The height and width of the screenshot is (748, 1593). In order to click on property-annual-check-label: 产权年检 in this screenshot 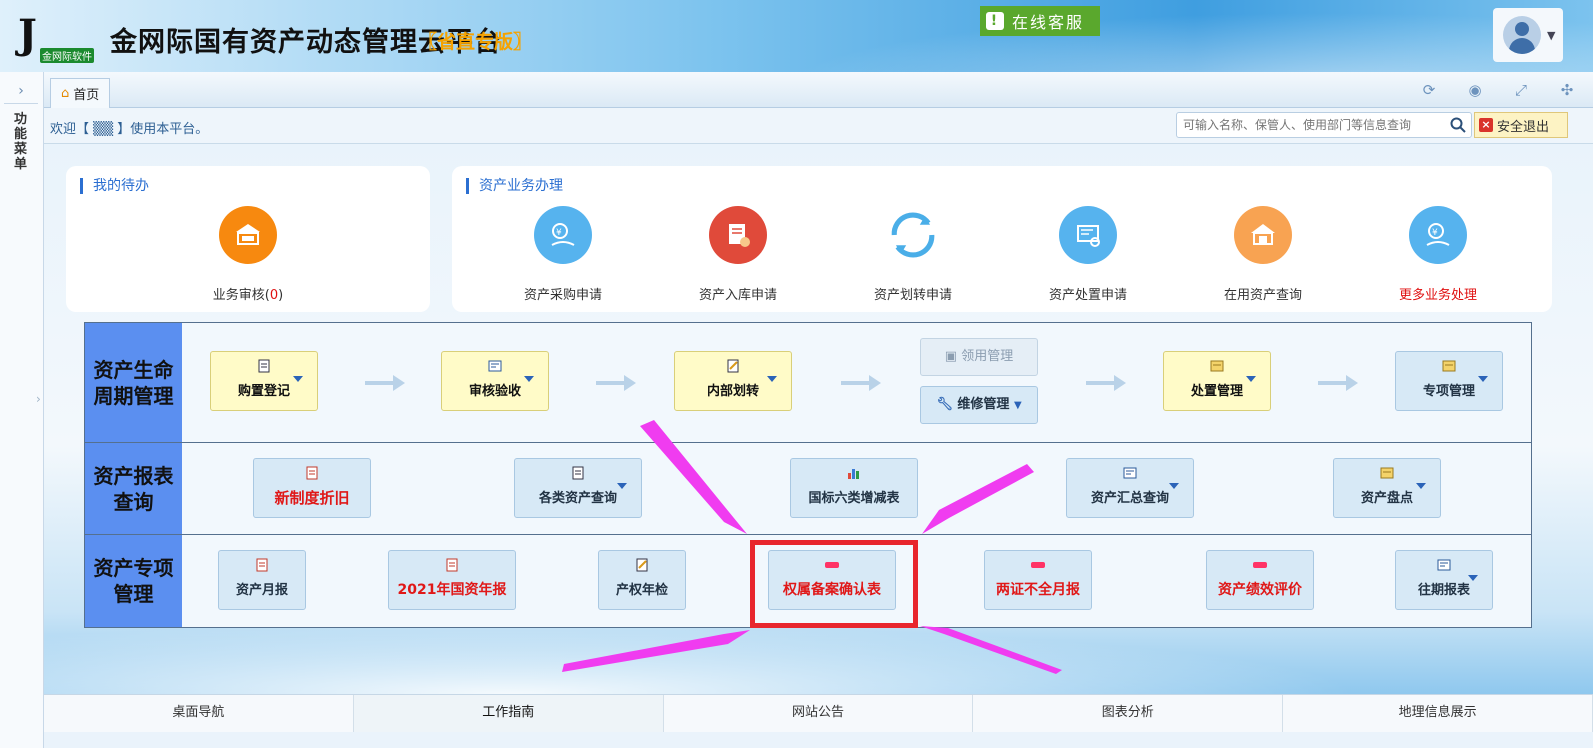, I will do `click(641, 590)`.